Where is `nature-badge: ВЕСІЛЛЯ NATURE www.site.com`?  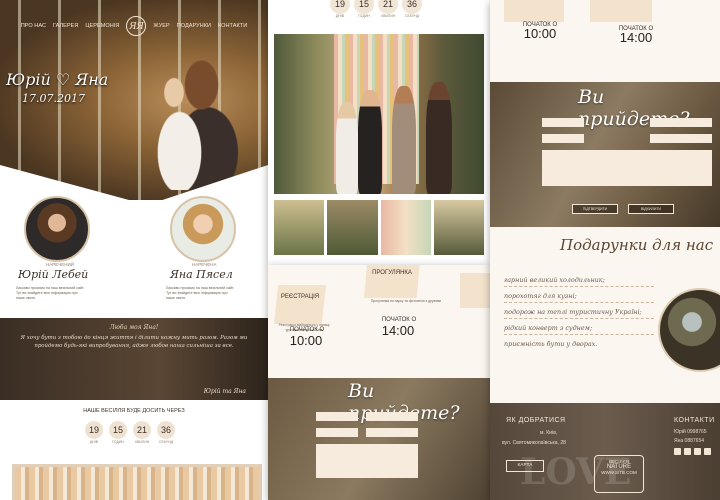 nature-badge: ВЕСІЛЛЯ NATURE www.site.com is located at coordinates (619, 474).